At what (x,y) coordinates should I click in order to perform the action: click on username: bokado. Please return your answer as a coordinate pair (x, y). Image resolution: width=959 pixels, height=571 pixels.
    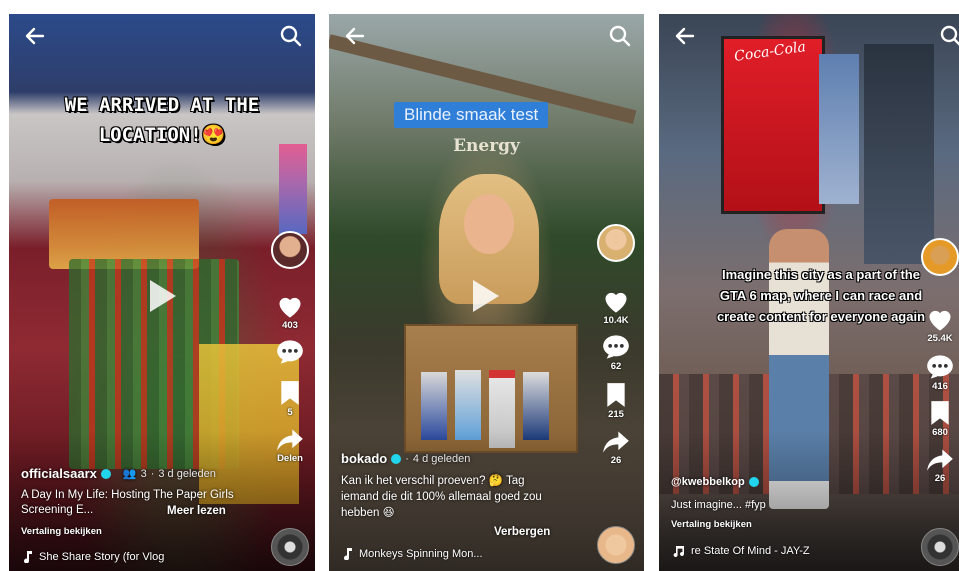
    Looking at the image, I should click on (364, 458).